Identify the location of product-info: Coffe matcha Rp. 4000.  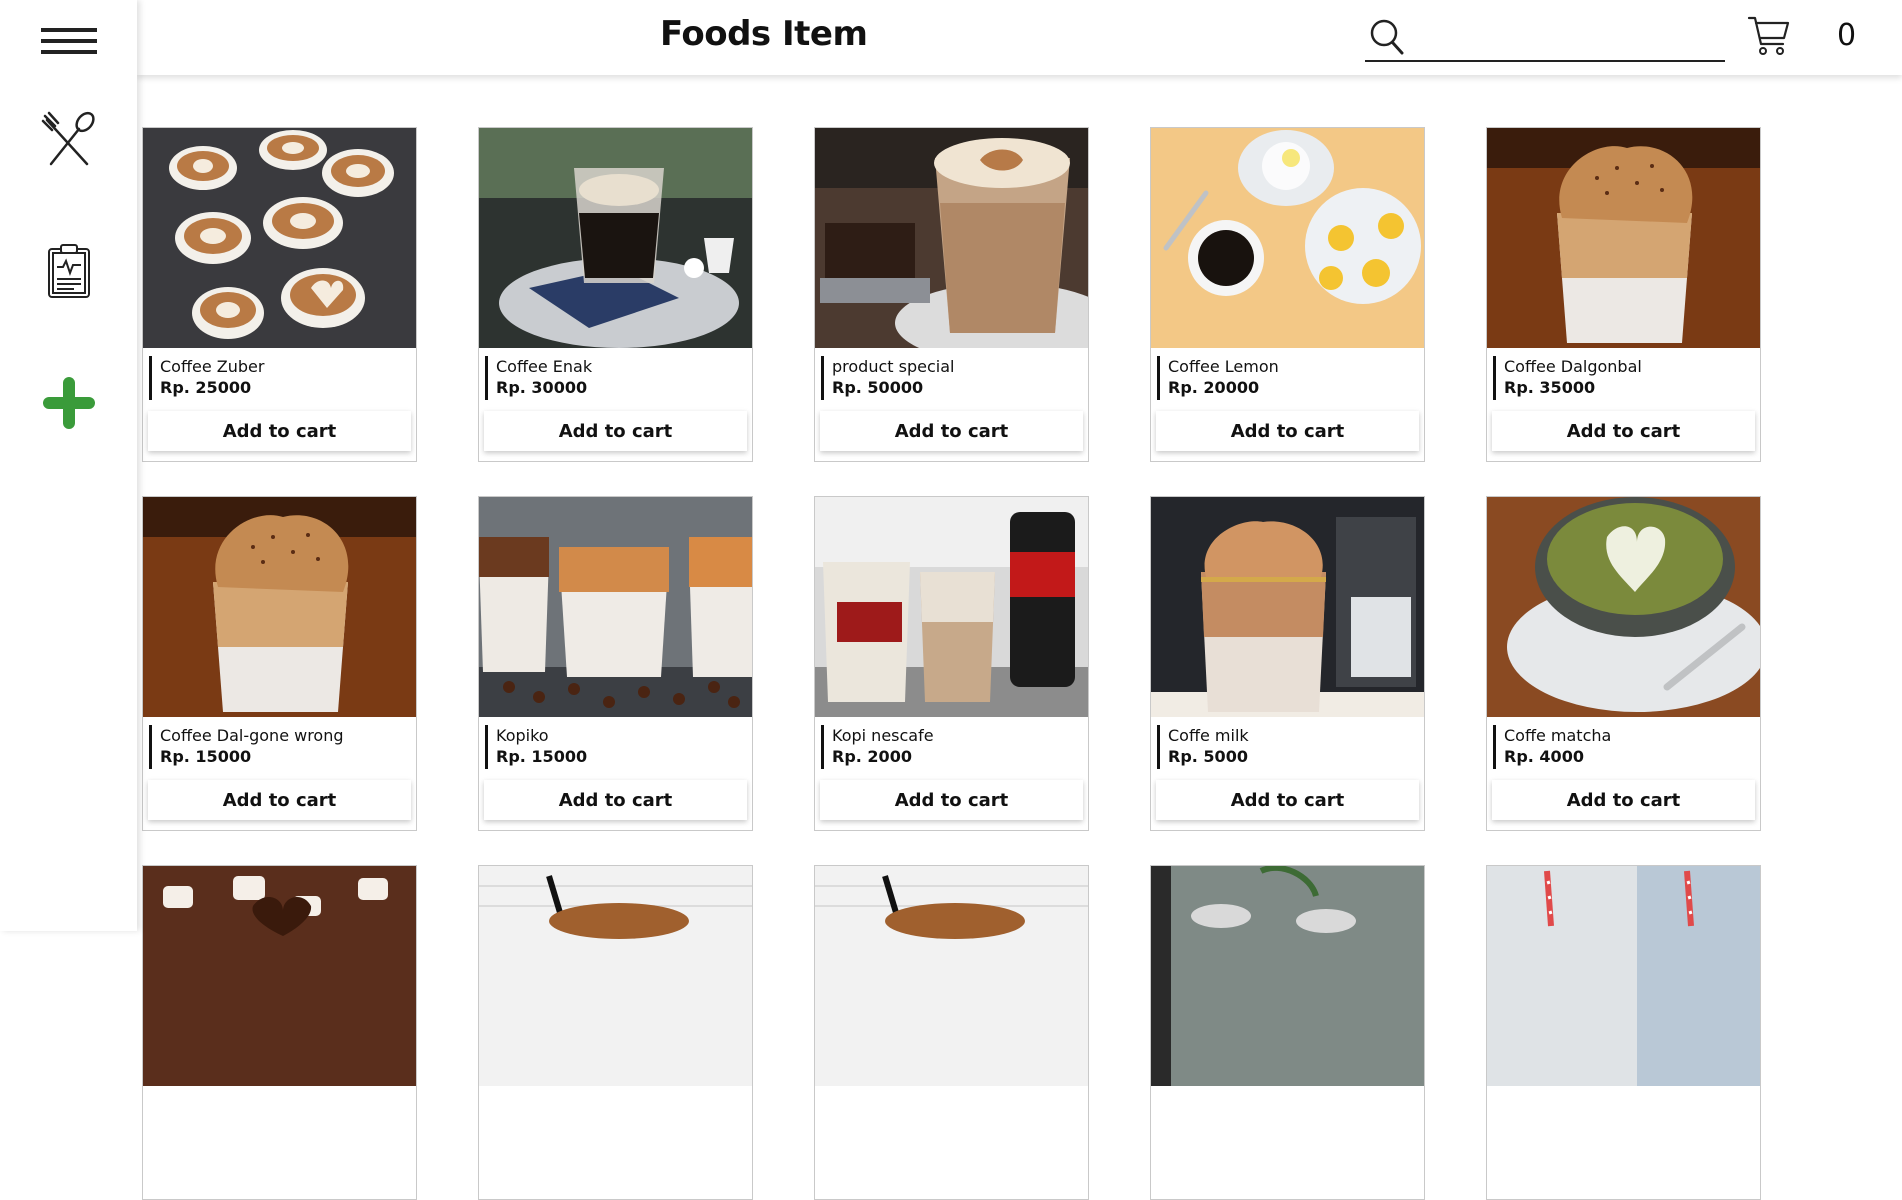
(1623, 747).